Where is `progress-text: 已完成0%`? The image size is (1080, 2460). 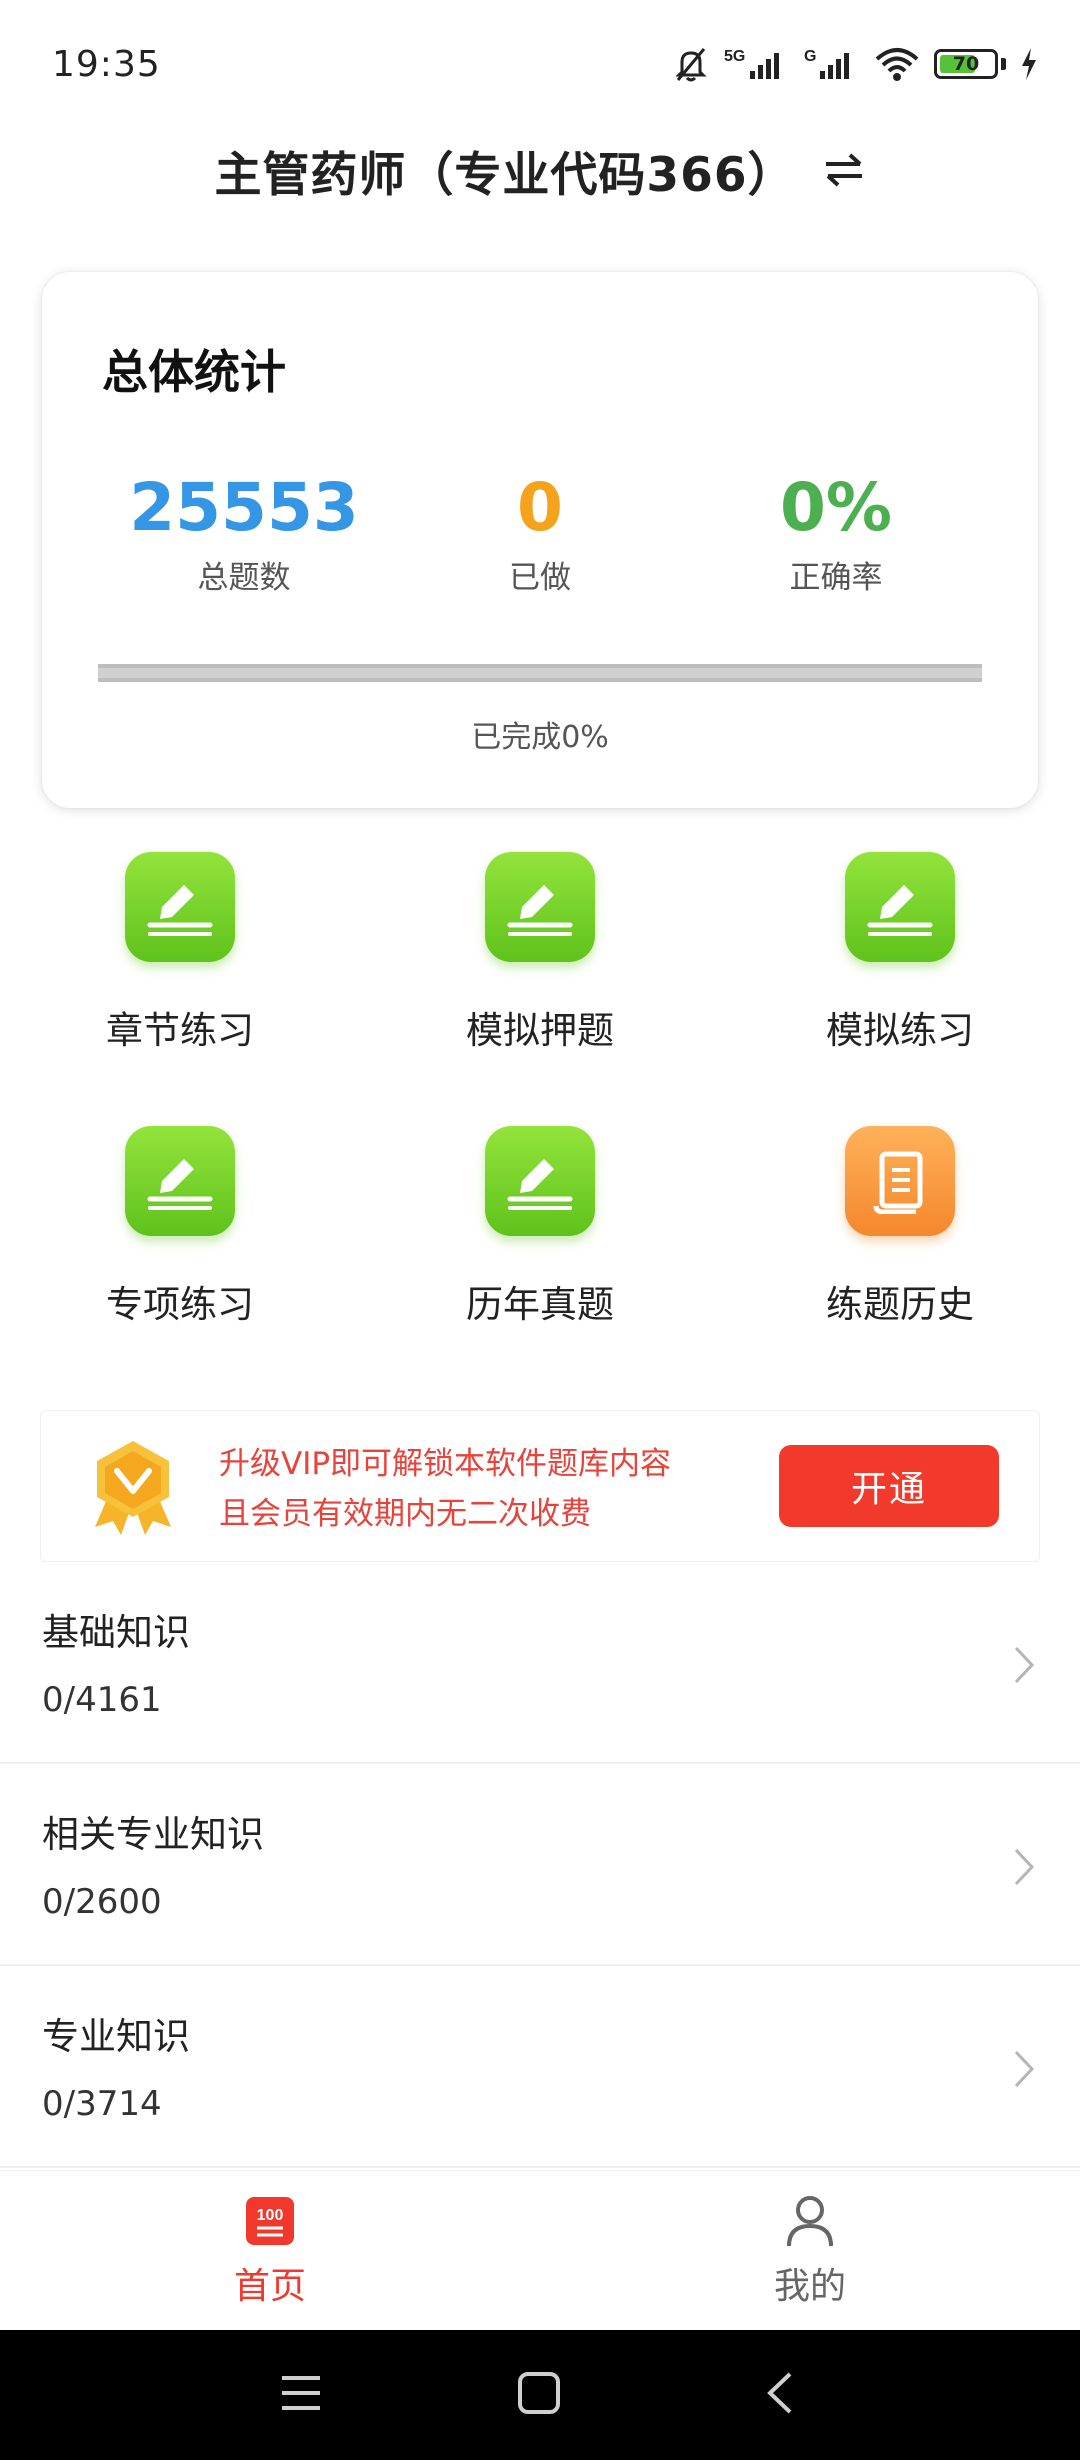 progress-text: 已完成0% is located at coordinates (540, 737).